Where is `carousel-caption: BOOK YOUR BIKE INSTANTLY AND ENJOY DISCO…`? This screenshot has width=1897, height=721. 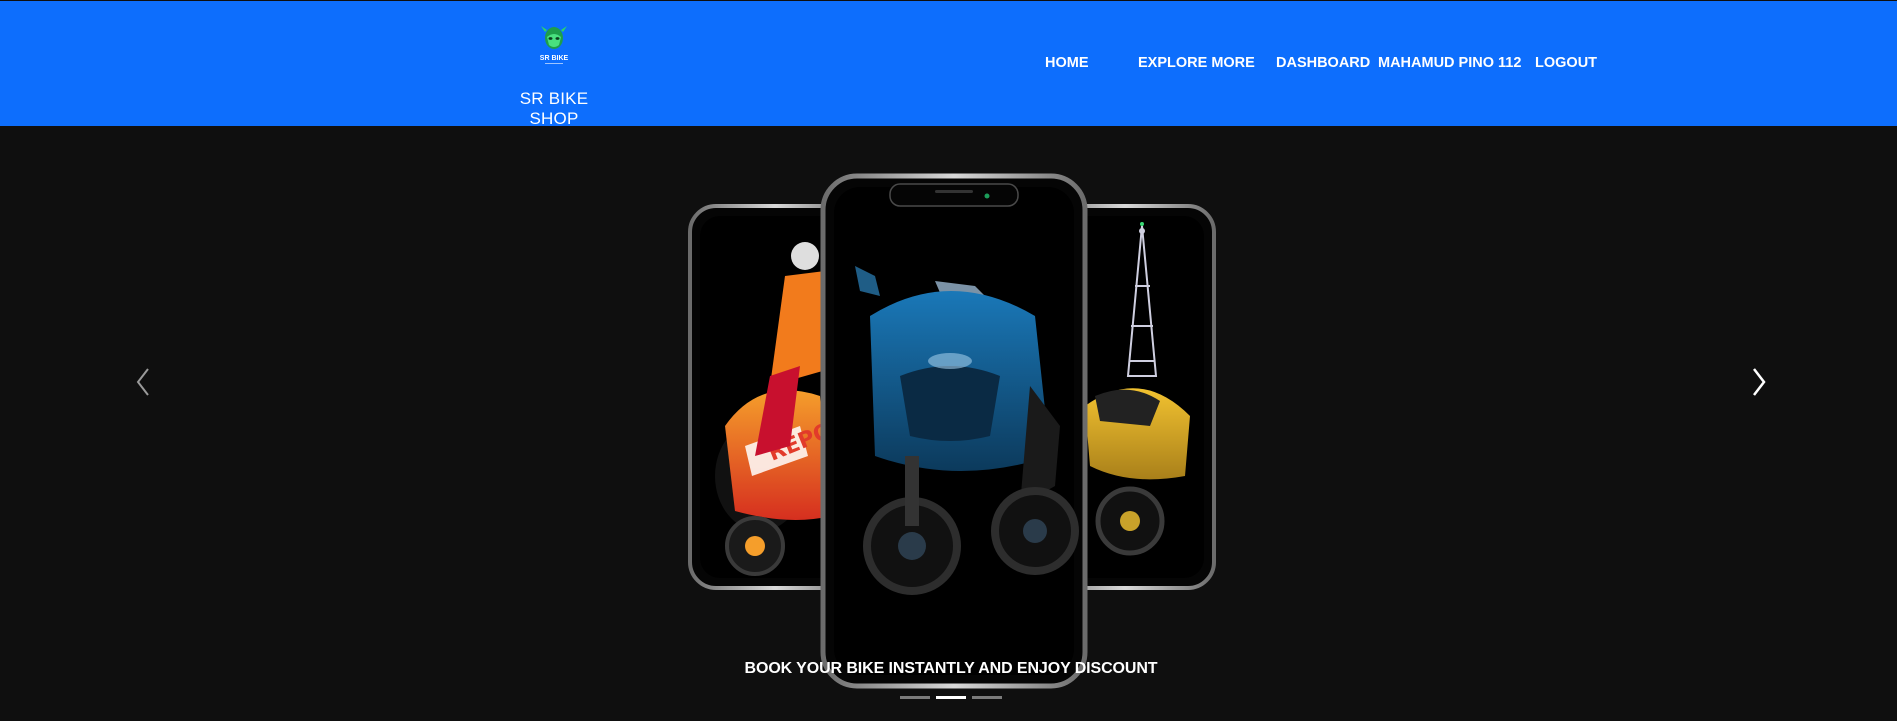
carousel-caption: BOOK YOUR BIKE INSTANTLY AND ENJOY DISCO… is located at coordinates (951, 668).